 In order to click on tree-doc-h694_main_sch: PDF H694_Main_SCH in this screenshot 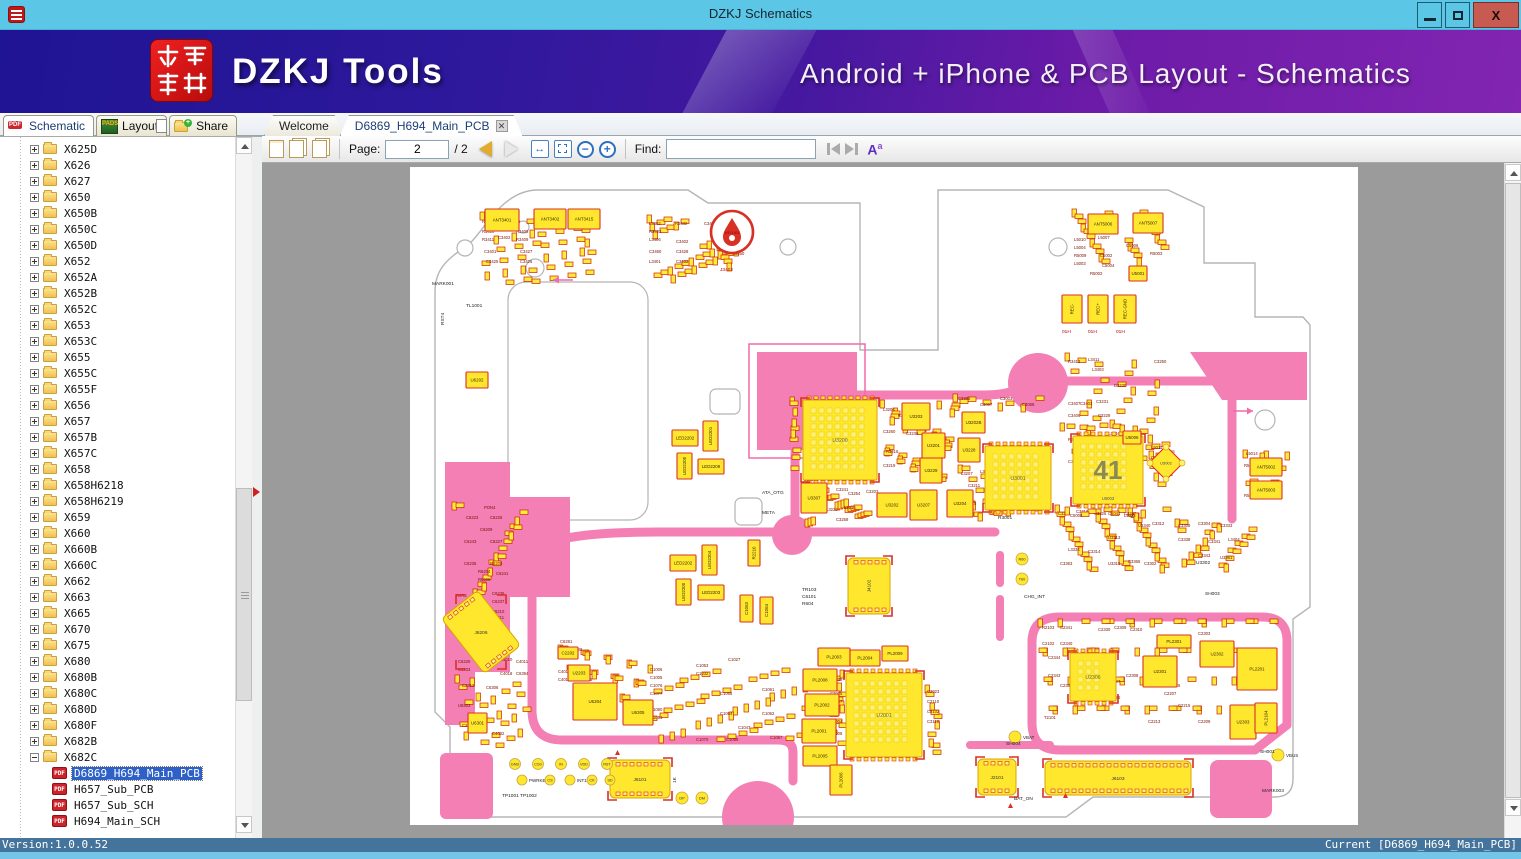, I will do `click(117, 821)`.